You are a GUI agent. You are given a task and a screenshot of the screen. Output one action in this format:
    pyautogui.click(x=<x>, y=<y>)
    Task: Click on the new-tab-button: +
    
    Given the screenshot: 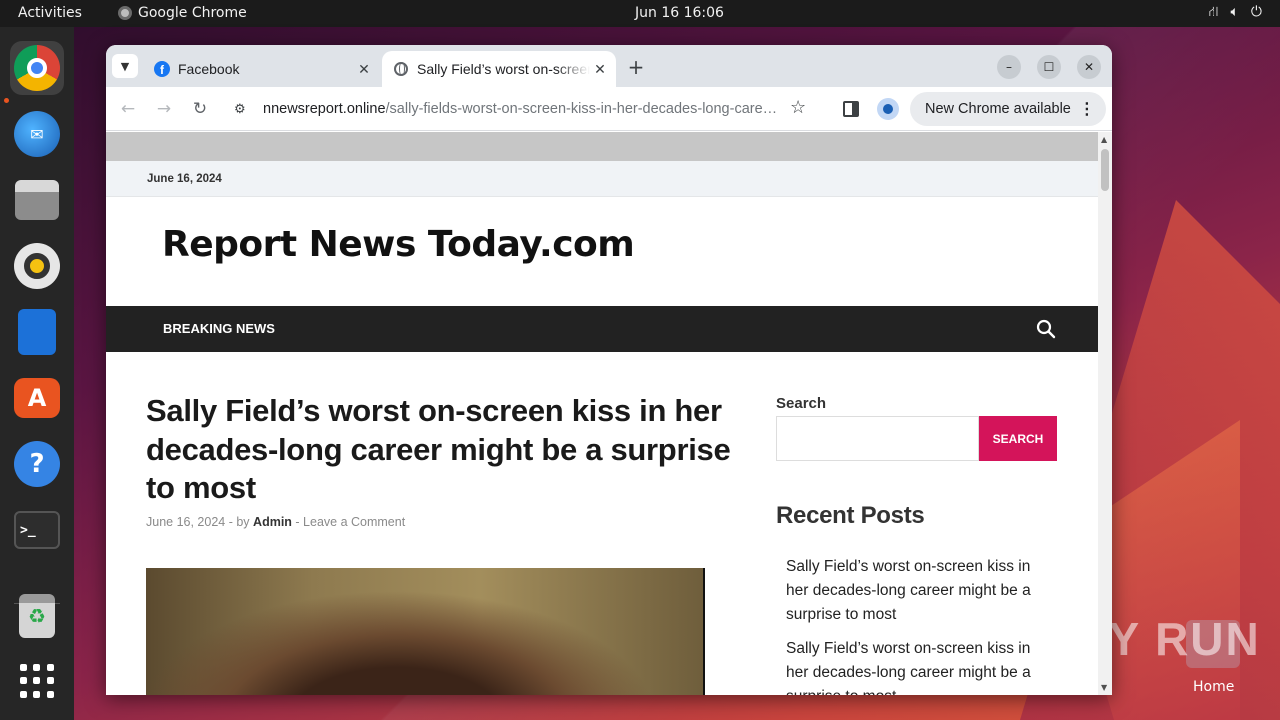 What is the action you would take?
    pyautogui.click(x=636, y=67)
    